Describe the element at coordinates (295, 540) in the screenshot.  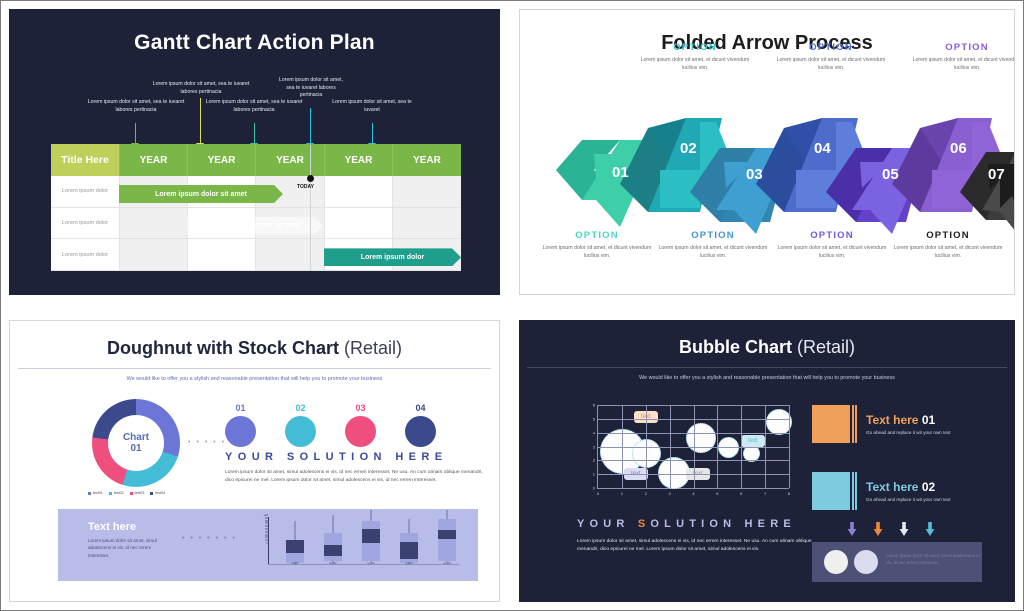
I see `stock-candle-1: text01` at that location.